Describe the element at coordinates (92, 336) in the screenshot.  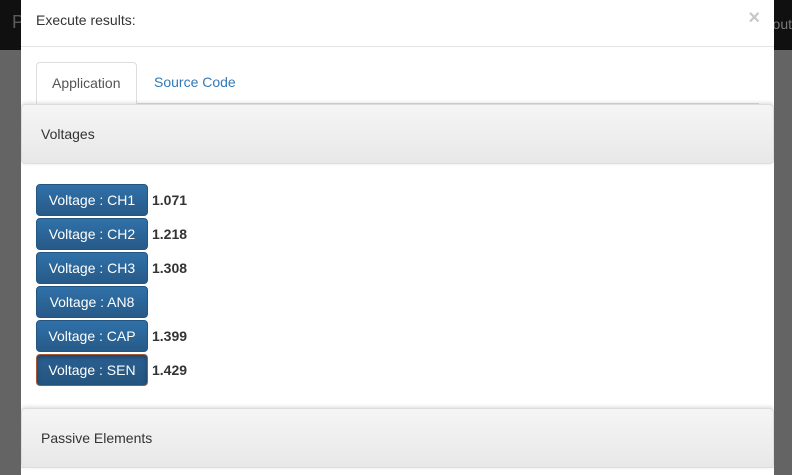
I see `voltage-cap-button: Voltage : CAP` at that location.